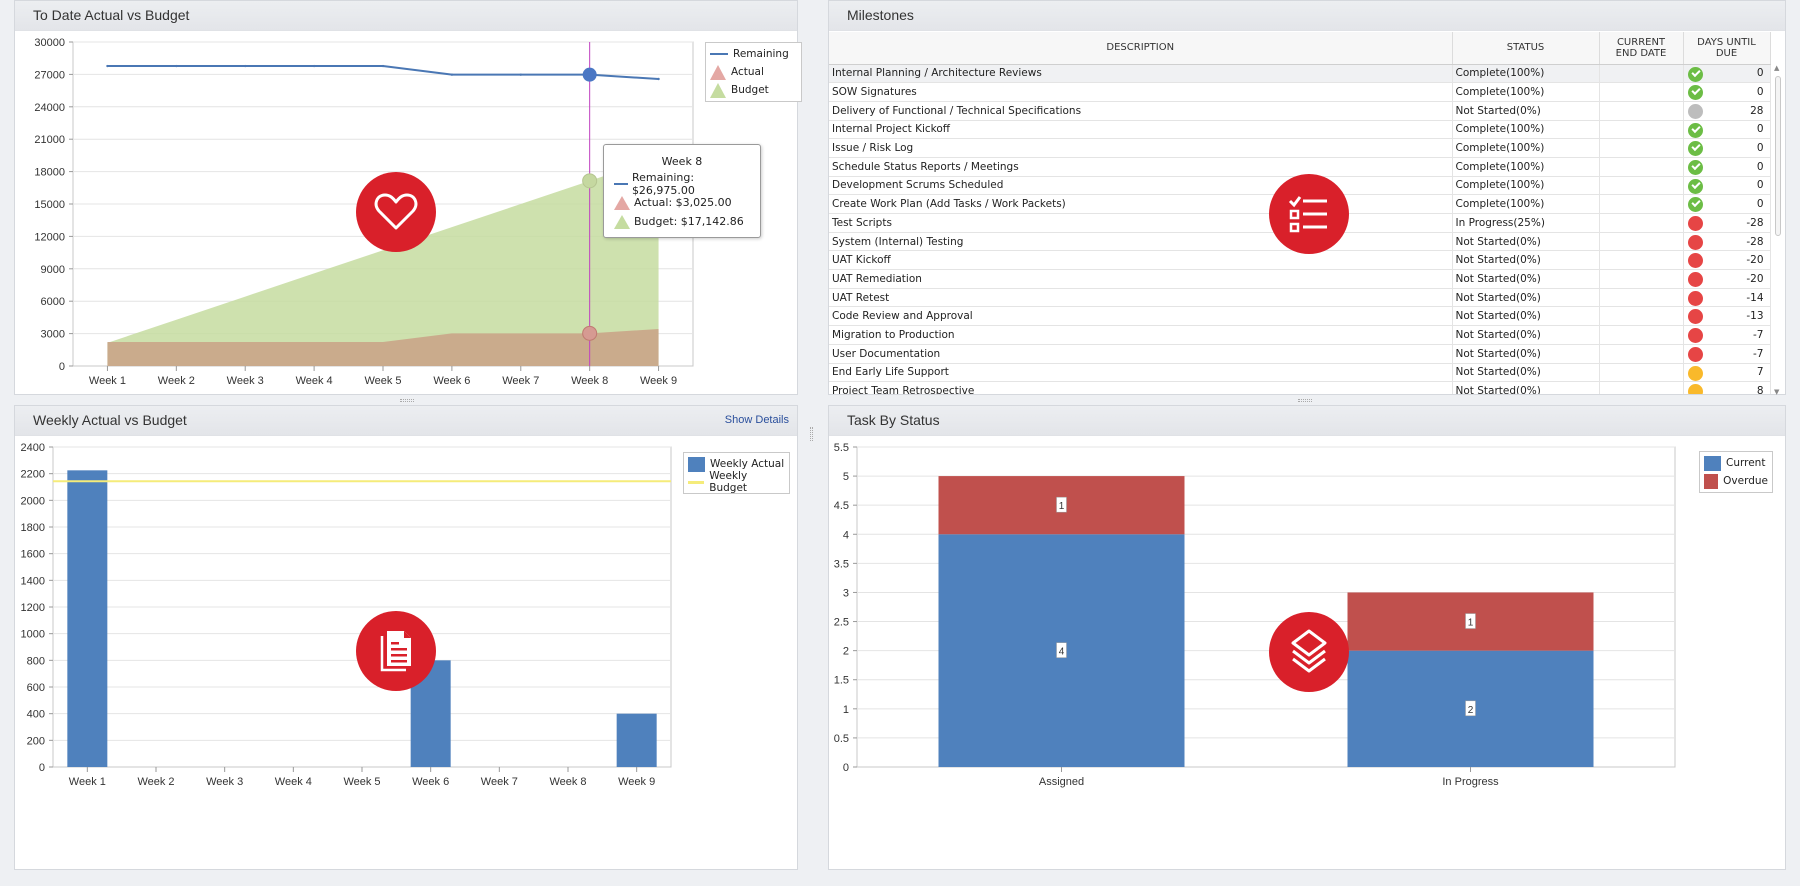  What do you see at coordinates (1141, 260) in the screenshot?
I see `cell-description: UAT Kickoff` at bounding box center [1141, 260].